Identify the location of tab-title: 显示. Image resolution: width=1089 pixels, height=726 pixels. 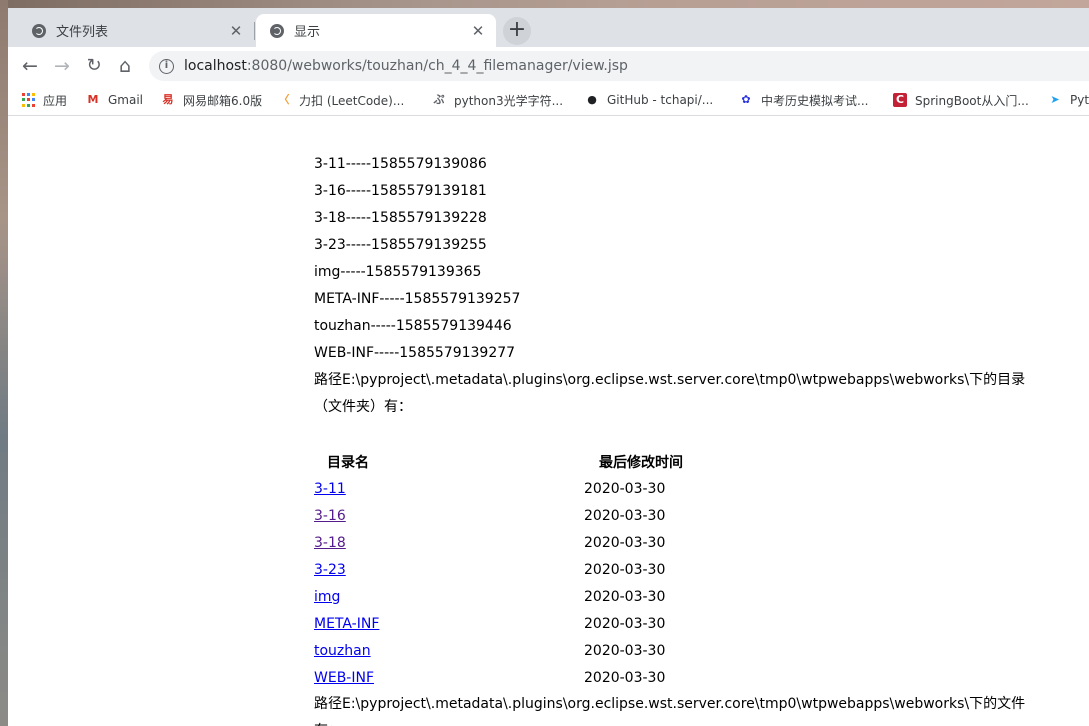
(307, 32).